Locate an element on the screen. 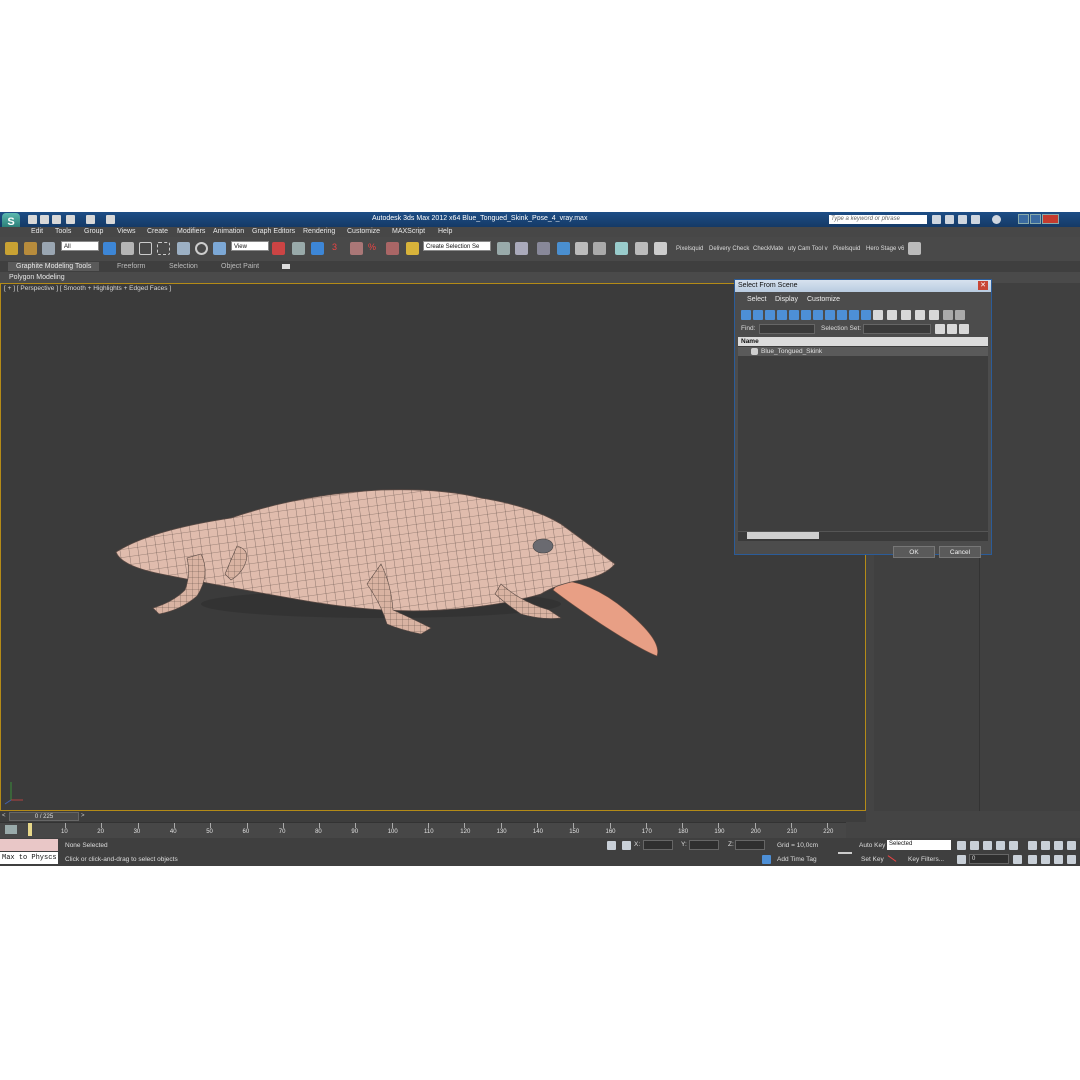 The image size is (1080, 1080). find-input is located at coordinates (787, 329).